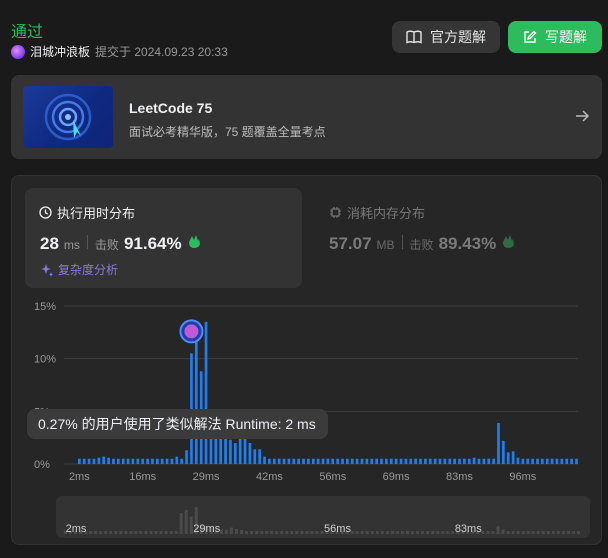 This screenshot has width=608, height=558. What do you see at coordinates (79, 269) in the screenshot?
I see `complexity-analysis-link: 复杂度分析` at bounding box center [79, 269].